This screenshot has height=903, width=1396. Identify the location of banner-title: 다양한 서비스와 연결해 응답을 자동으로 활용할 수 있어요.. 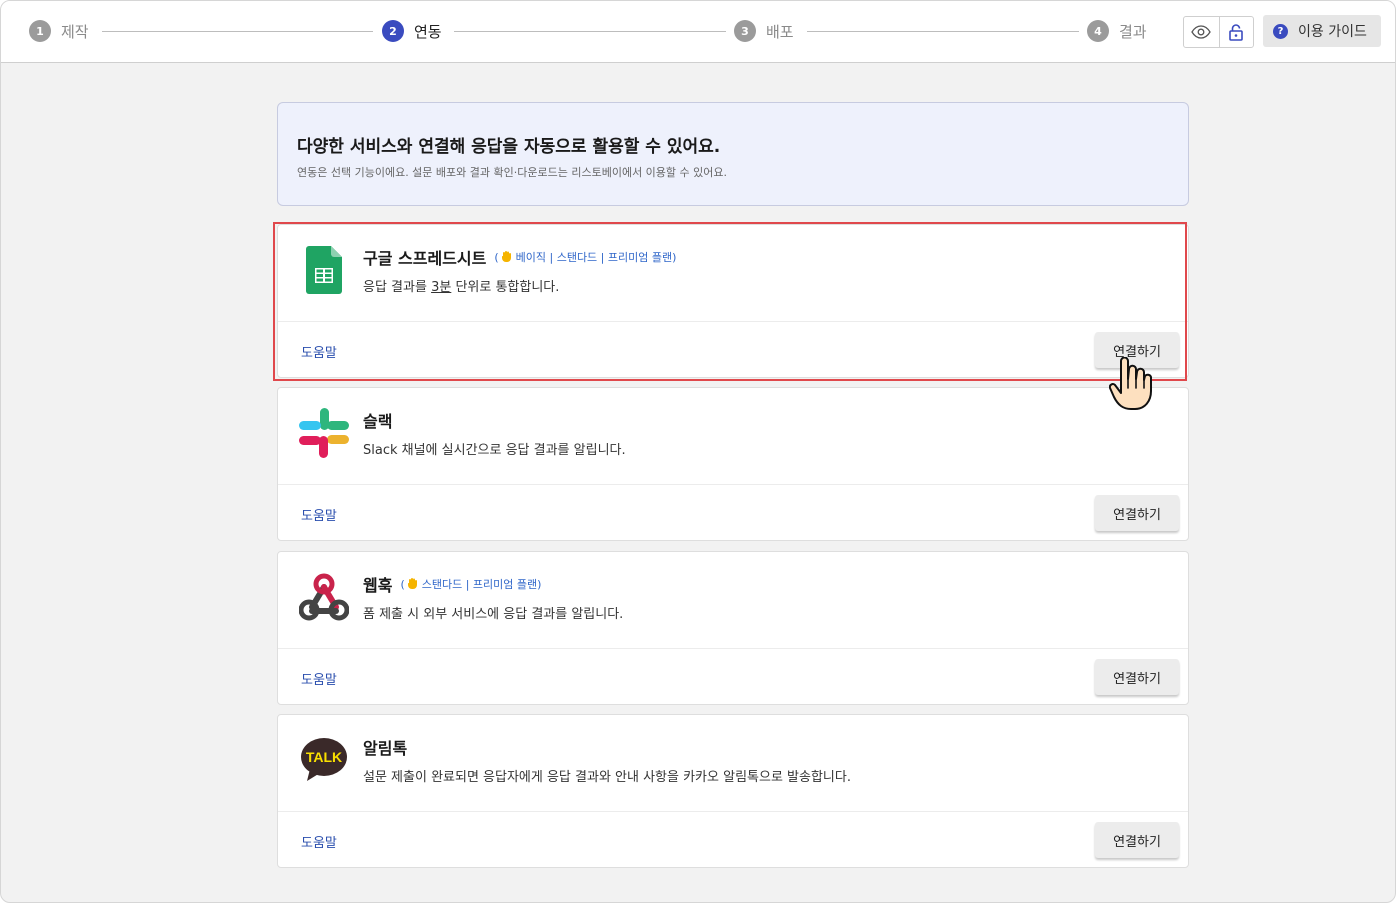
(509, 147).